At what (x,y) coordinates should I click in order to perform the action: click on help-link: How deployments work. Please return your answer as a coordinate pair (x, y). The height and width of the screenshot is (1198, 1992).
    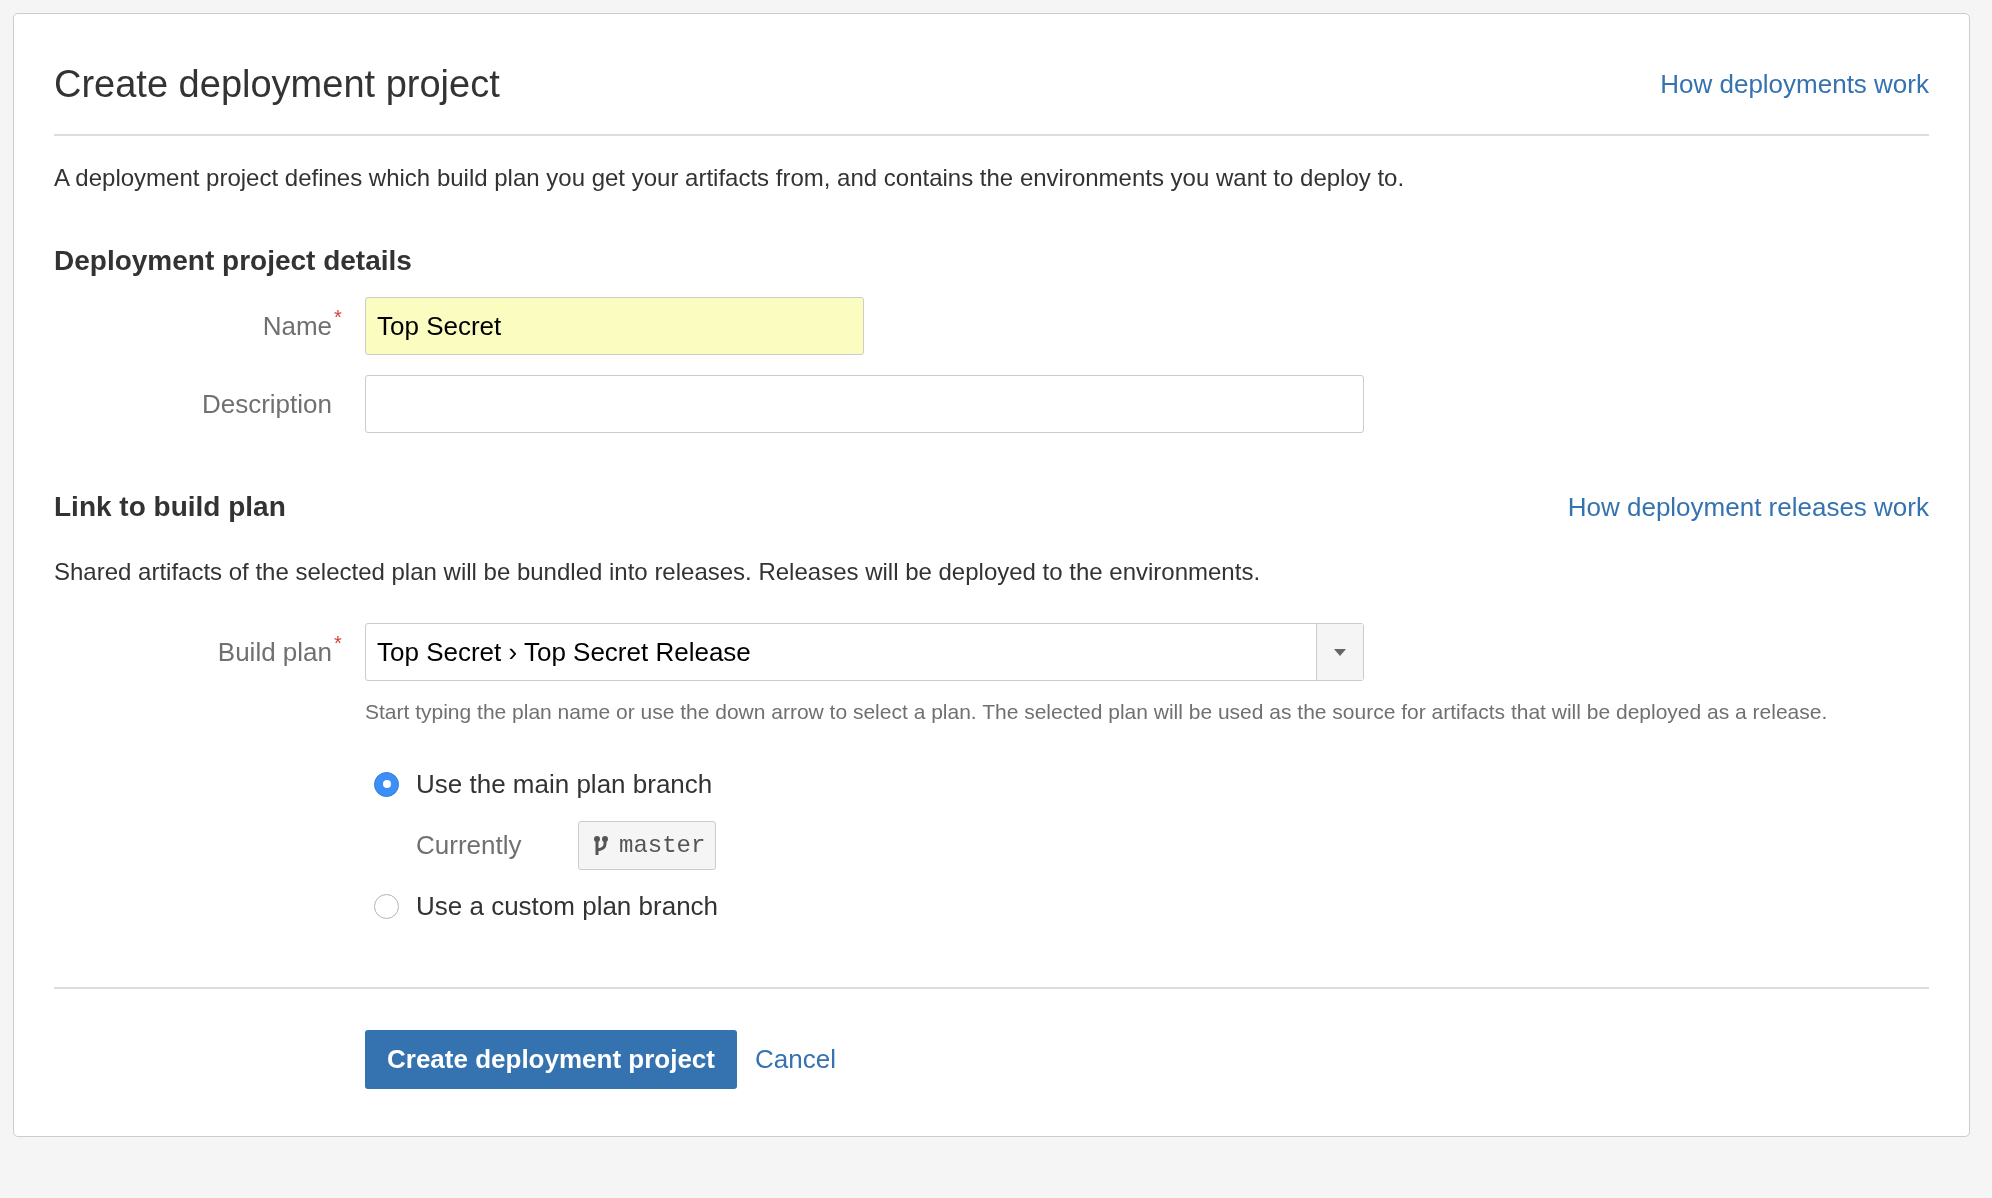
    Looking at the image, I should click on (1794, 84).